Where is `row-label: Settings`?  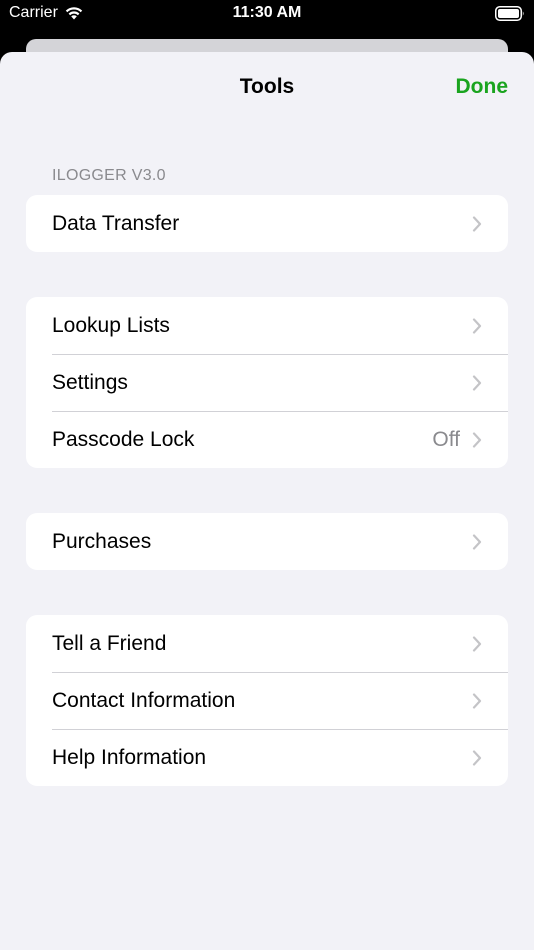
row-label: Settings is located at coordinates (90, 382).